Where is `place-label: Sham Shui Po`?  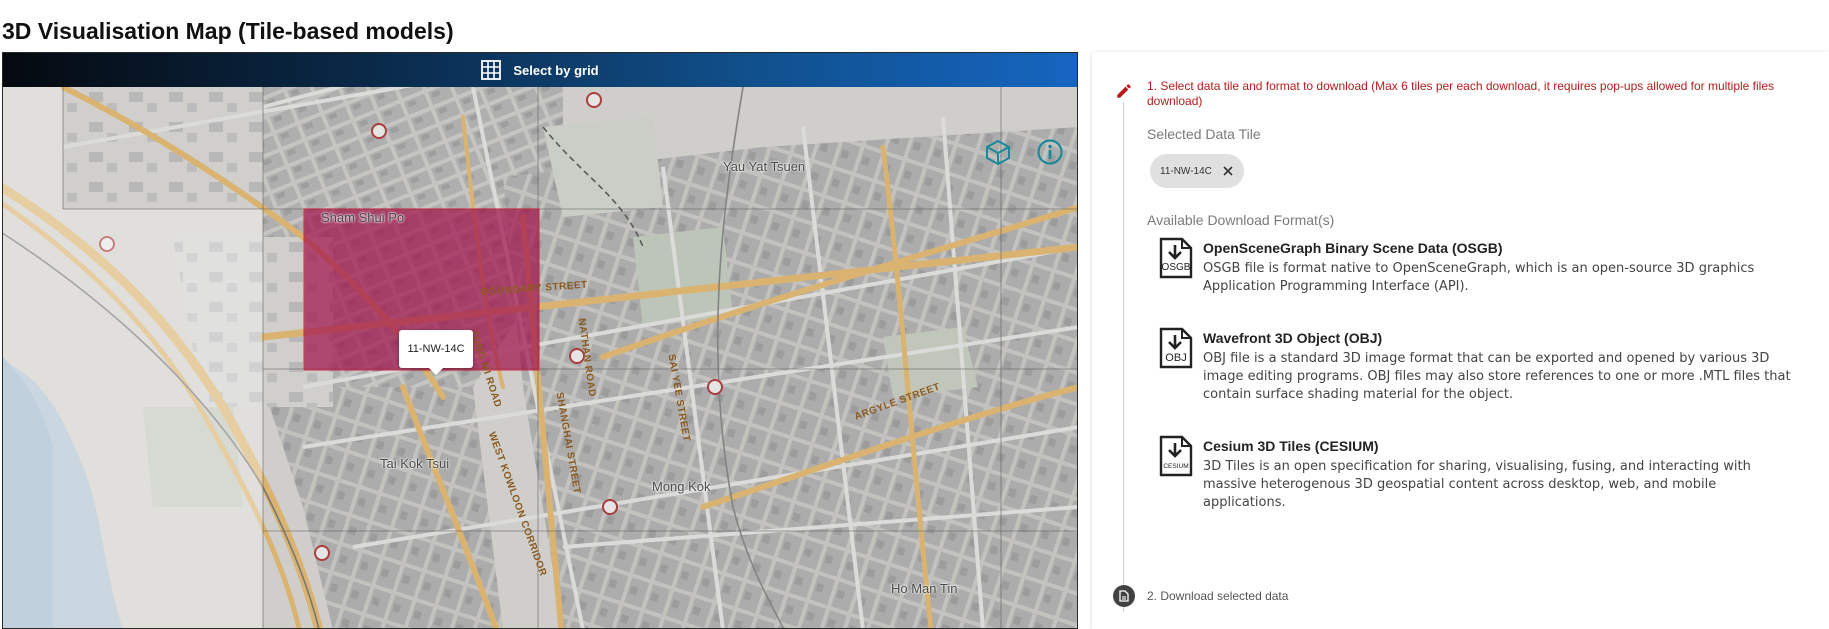
place-label: Sham Shui Po is located at coordinates (363, 217).